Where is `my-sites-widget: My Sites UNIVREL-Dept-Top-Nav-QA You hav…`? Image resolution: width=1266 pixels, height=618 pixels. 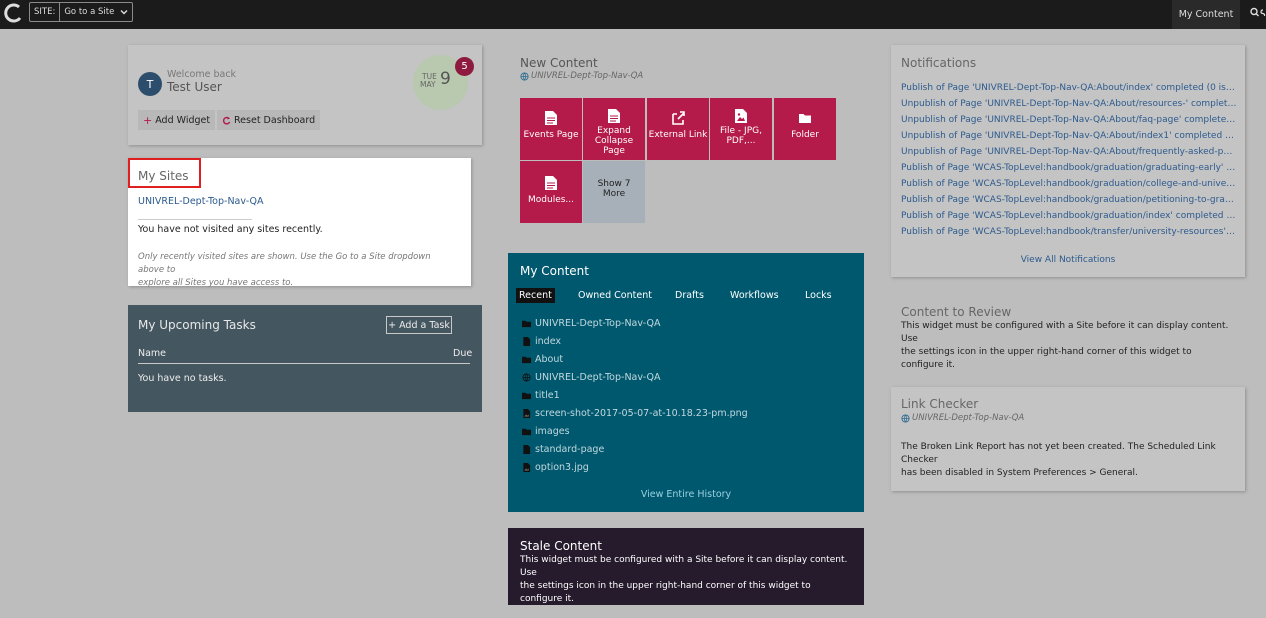
my-sites-widget: My Sites UNIVREL-Dept-Top-Nav-QA You hav… is located at coordinates (299, 223).